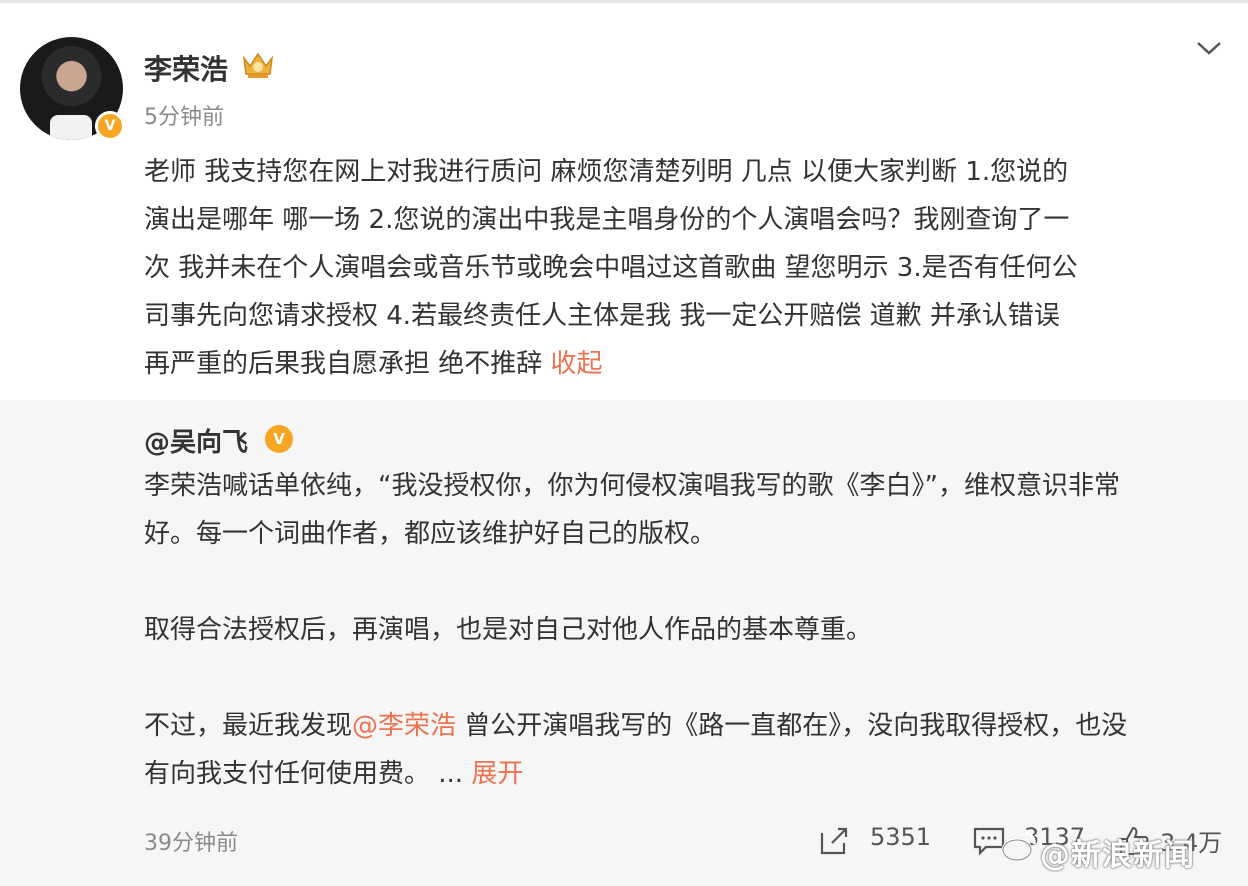  I want to click on post-time: 5分钟前, so click(184, 117).